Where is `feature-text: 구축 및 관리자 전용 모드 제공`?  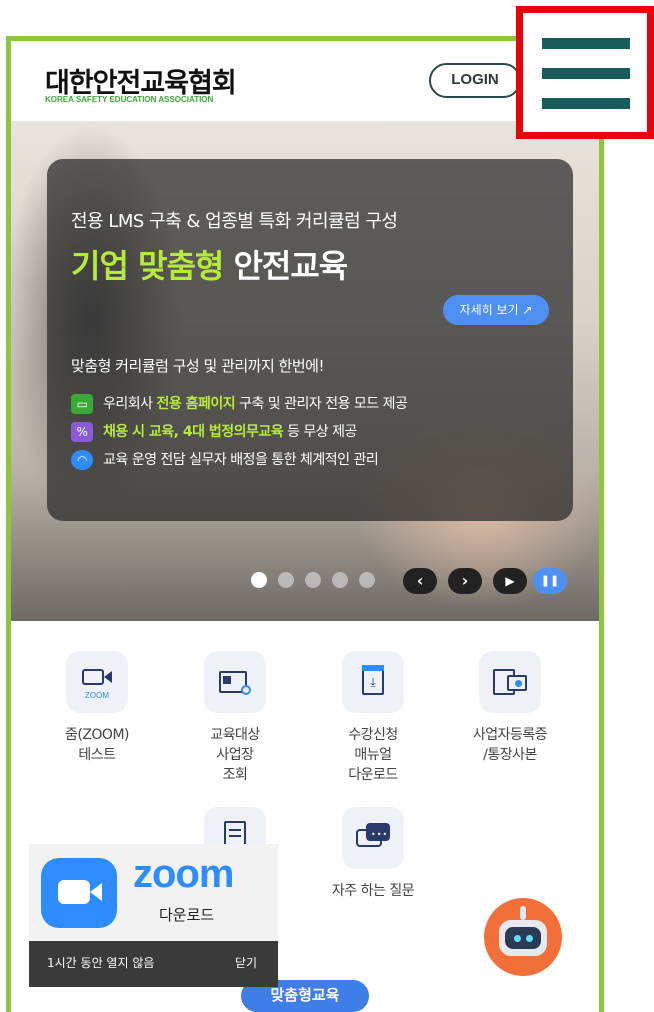
feature-text: 구축 및 관리자 전용 모드 제공 is located at coordinates (321, 404).